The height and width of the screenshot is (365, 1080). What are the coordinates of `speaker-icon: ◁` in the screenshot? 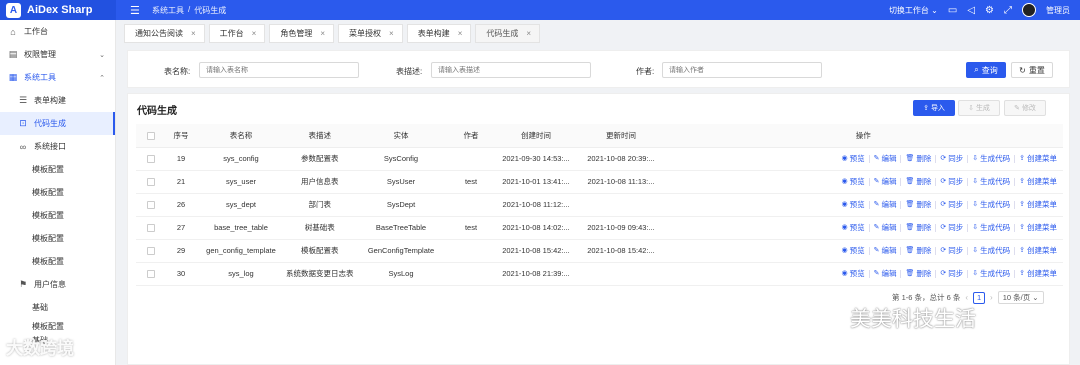 It's located at (971, 10).